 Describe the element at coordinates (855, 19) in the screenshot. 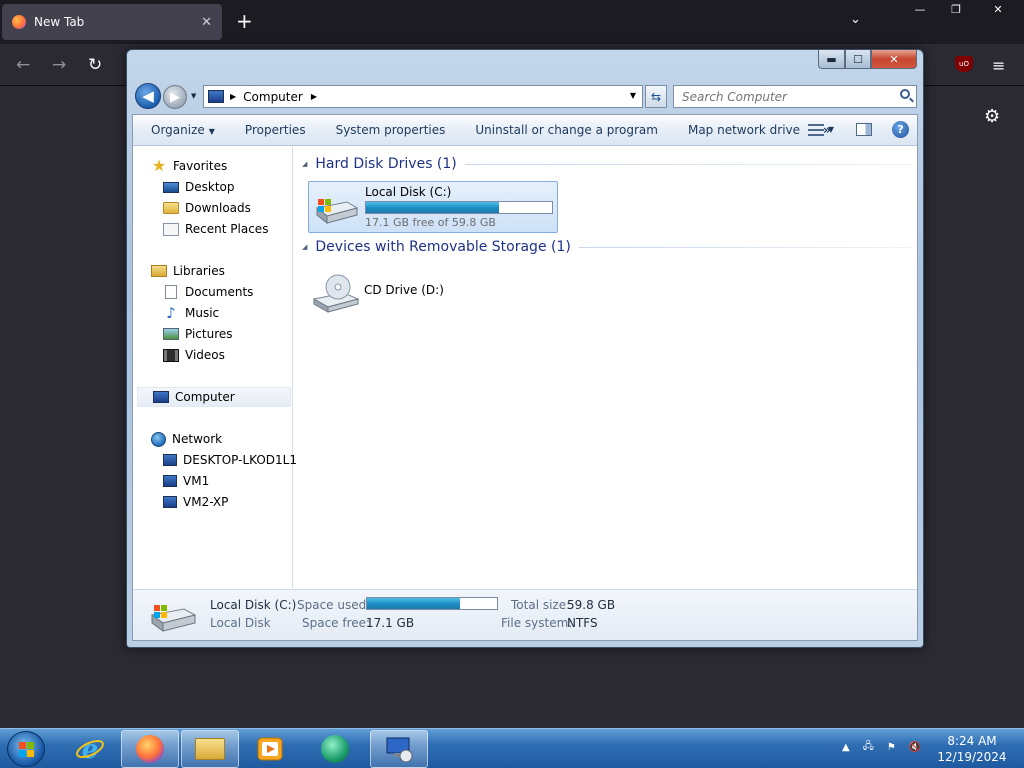

I see `list-all-tabs-icon: ⌄` at that location.